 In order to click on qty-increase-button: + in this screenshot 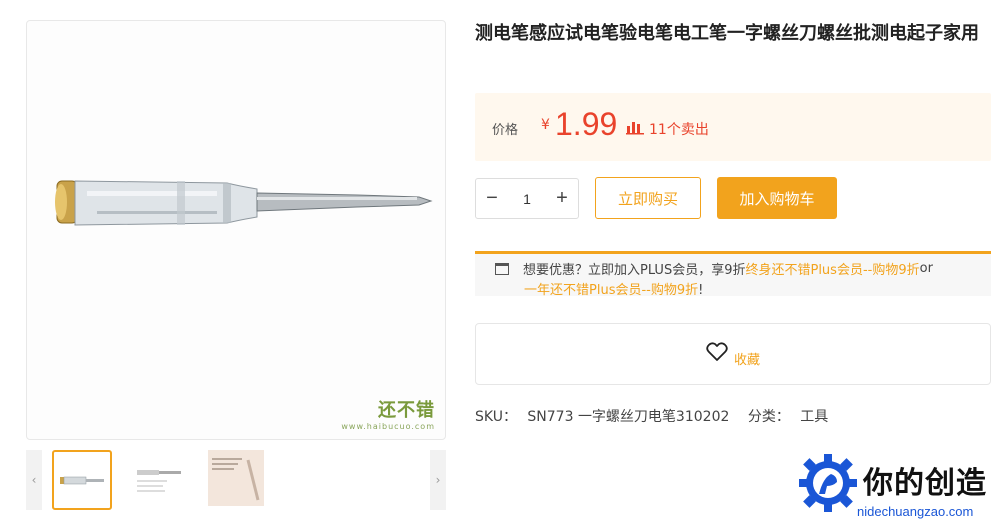, I will do `click(562, 198)`.